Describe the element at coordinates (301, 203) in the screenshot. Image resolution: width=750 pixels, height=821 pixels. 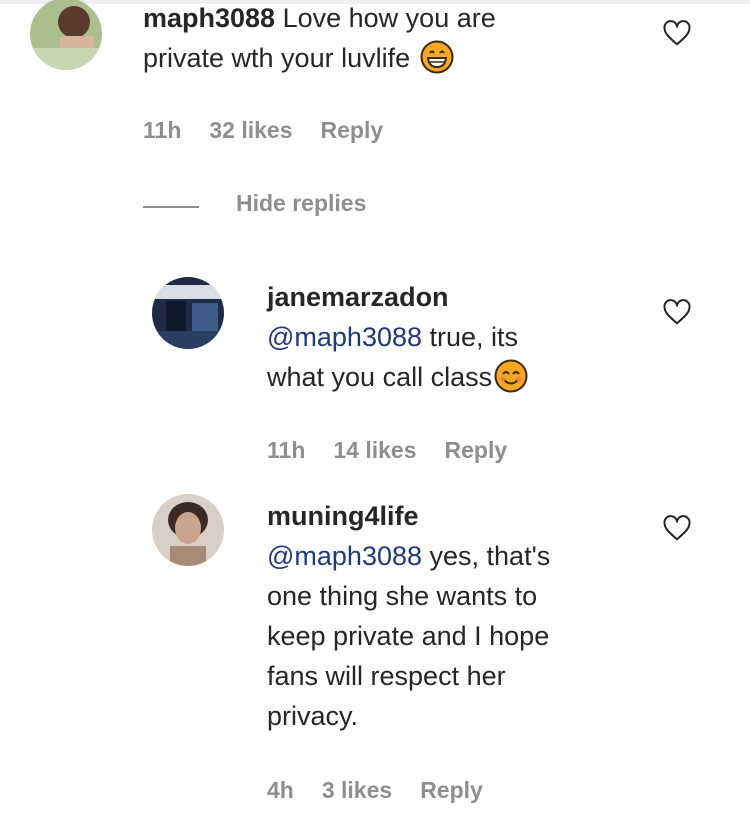
I see `hide-replies-button: Hide replies` at that location.